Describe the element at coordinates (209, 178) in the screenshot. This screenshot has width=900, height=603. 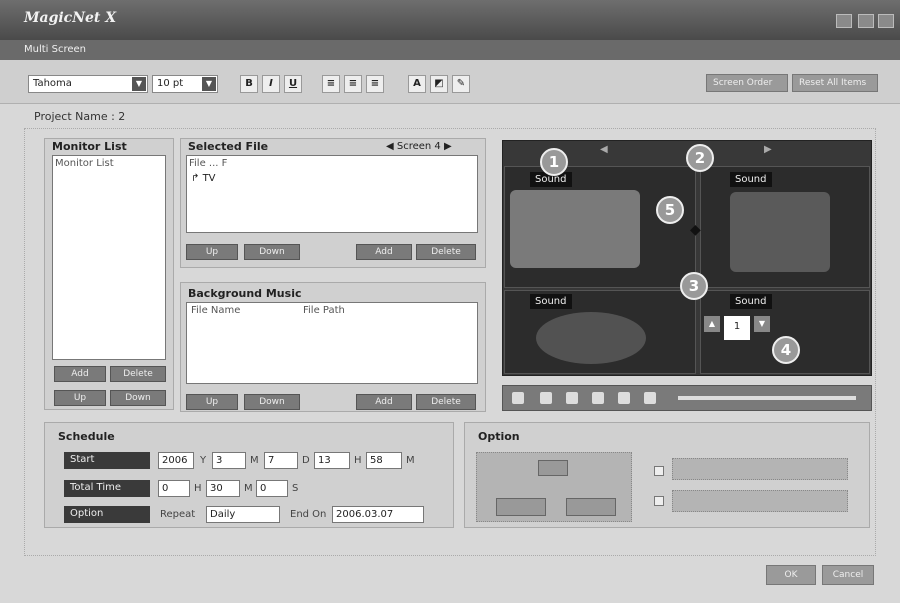
I see `file-item-label: TV` at that location.